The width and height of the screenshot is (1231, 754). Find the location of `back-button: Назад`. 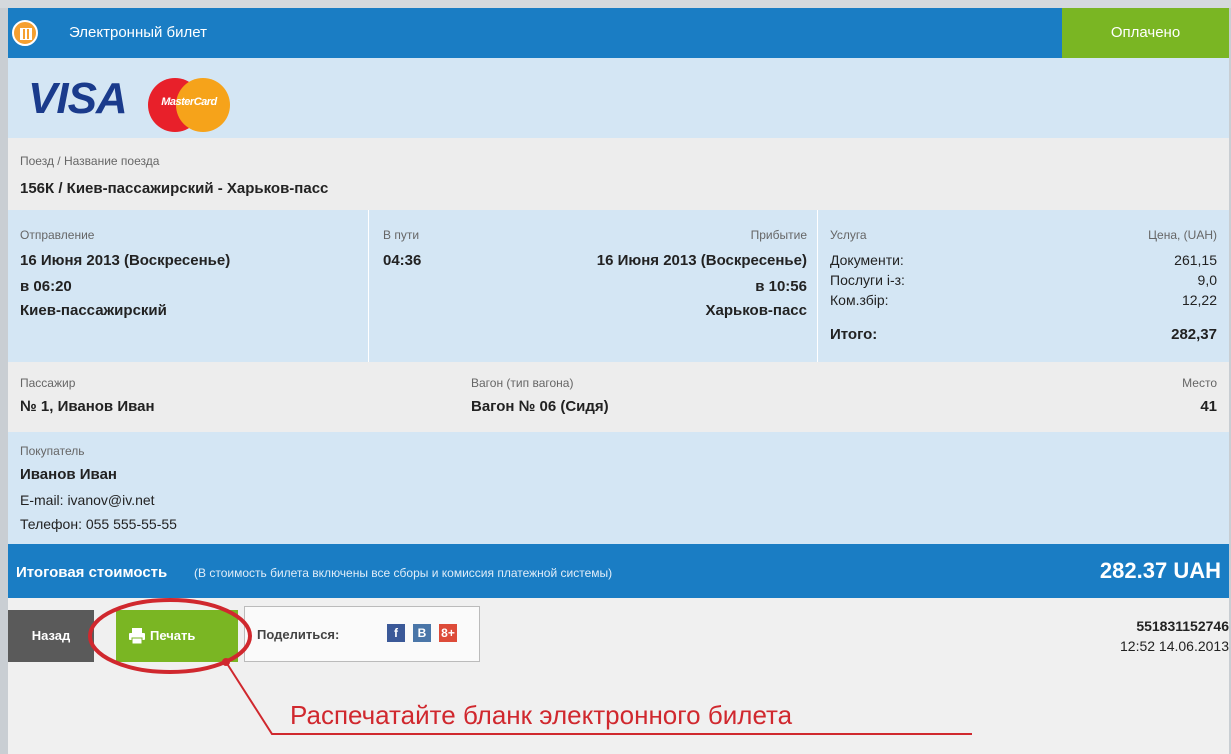

back-button: Назад is located at coordinates (51, 636).